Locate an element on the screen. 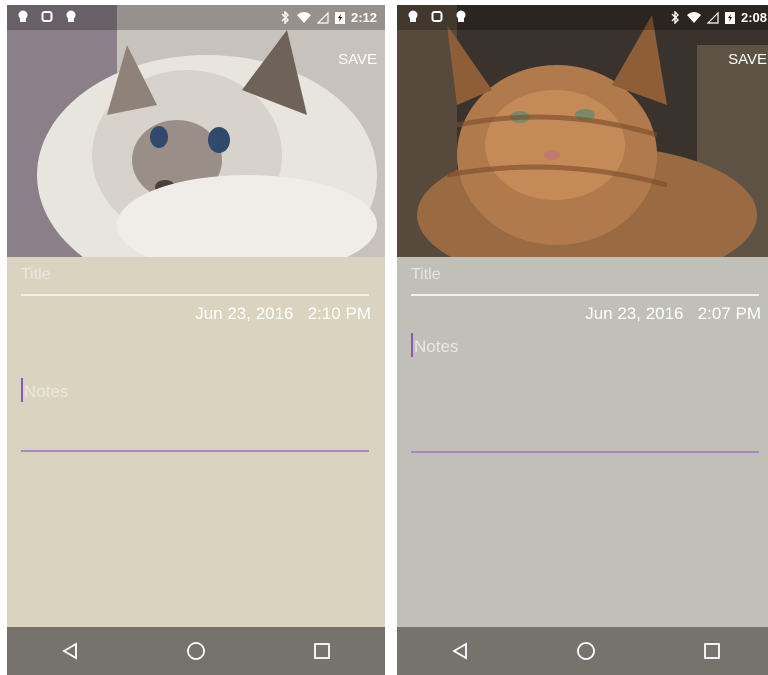 The height and width of the screenshot is (675, 768). status-time: 2:08 is located at coordinates (753, 17).